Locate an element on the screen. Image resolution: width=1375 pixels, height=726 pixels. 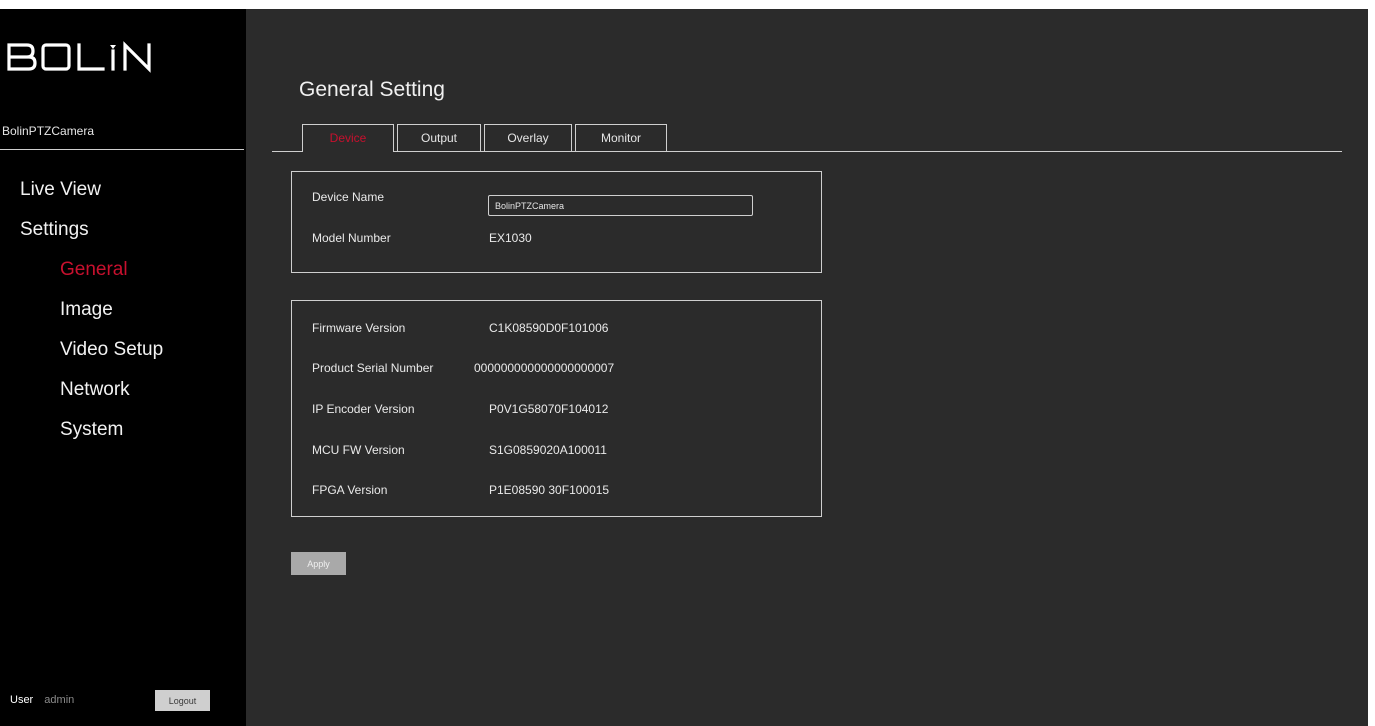
nav-live-view: Live View is located at coordinates (60, 190).